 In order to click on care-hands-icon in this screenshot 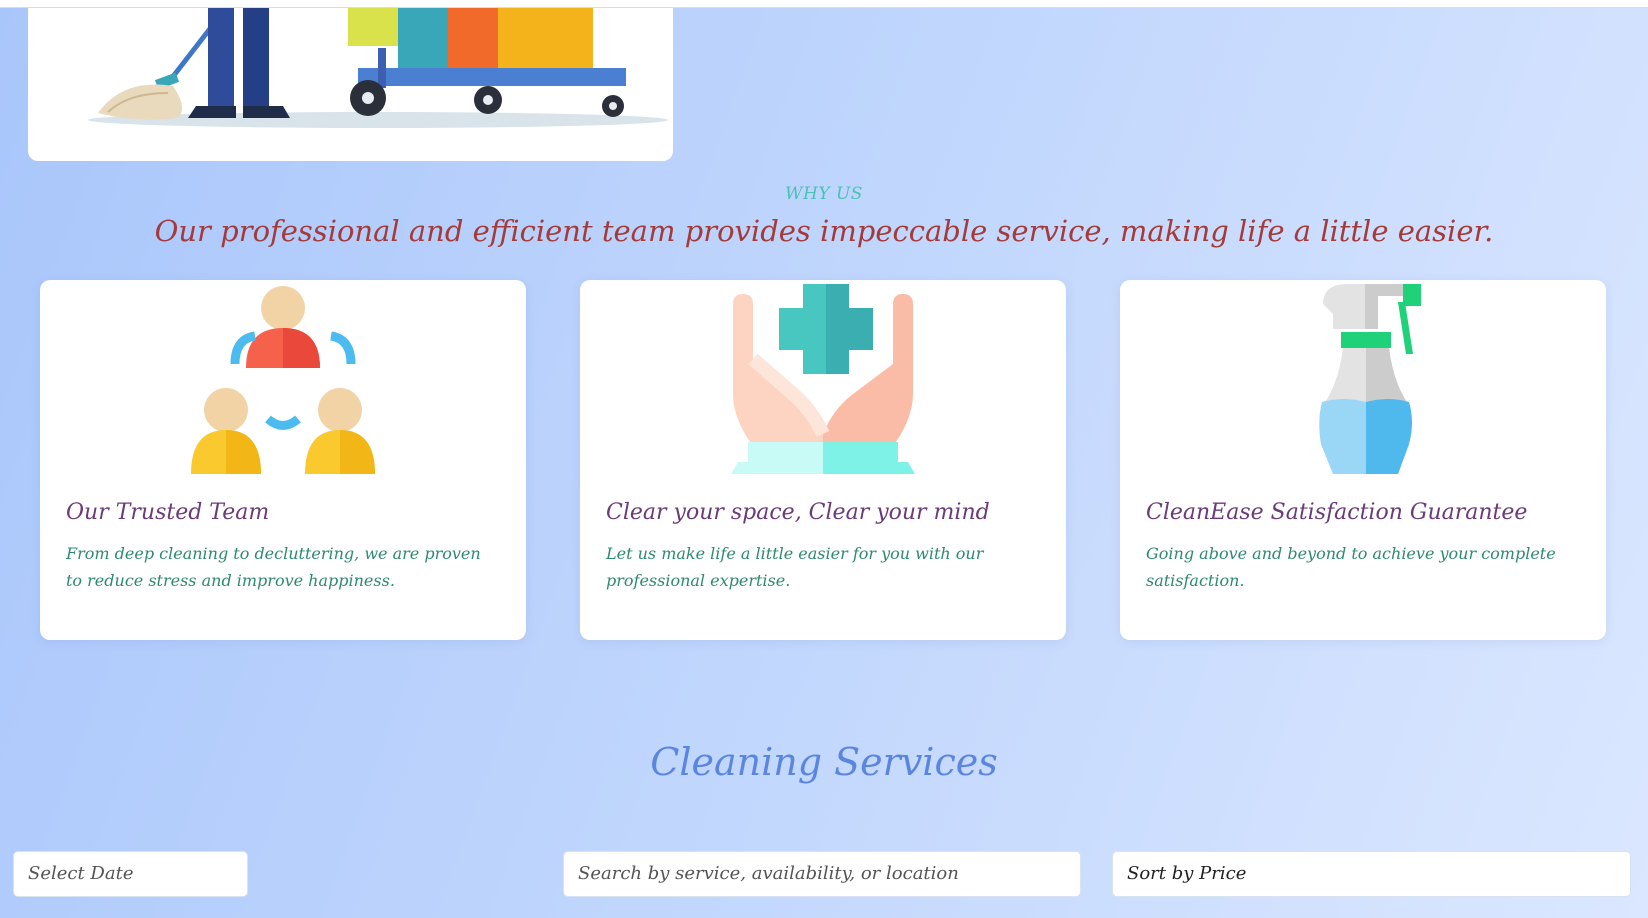, I will do `click(823, 378)`.